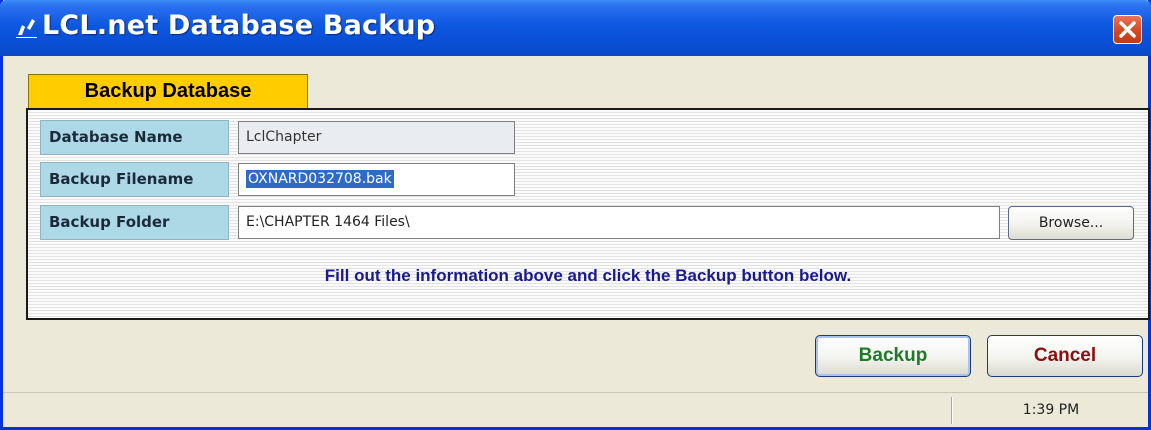 The height and width of the screenshot is (430, 1151). I want to click on backup-filename-field: OXNARD032708.bak, so click(376, 179).